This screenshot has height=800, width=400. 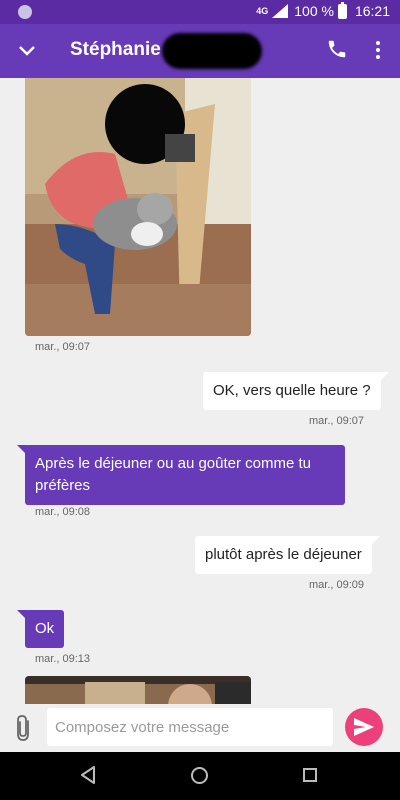 I want to click on message-input, so click(x=190, y=727).